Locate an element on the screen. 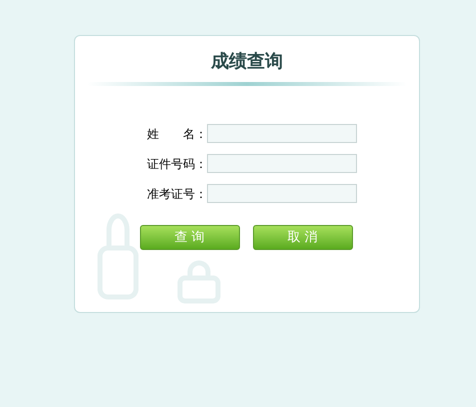 This screenshot has height=407, width=476. form-button: 查 询 is located at coordinates (190, 237).